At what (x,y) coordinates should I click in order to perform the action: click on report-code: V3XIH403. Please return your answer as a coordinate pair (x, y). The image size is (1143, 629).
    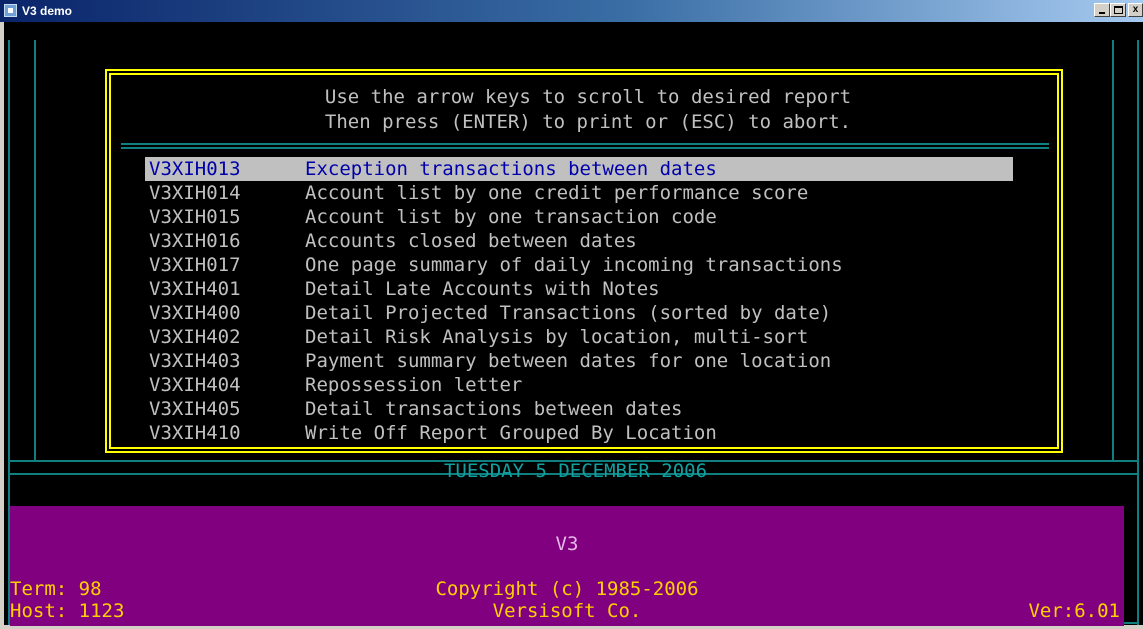
    Looking at the image, I should click on (195, 361).